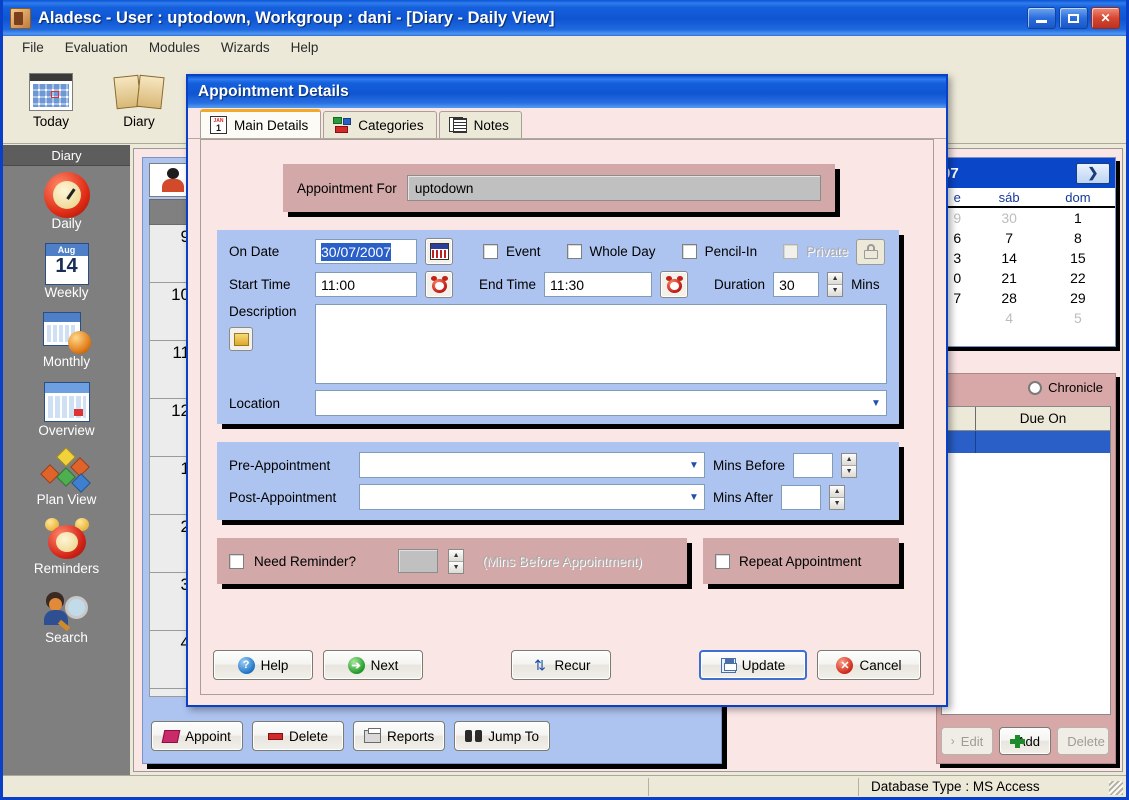 The image size is (1129, 800). I want to click on on-date-input: 30/07/2007, so click(366, 251).